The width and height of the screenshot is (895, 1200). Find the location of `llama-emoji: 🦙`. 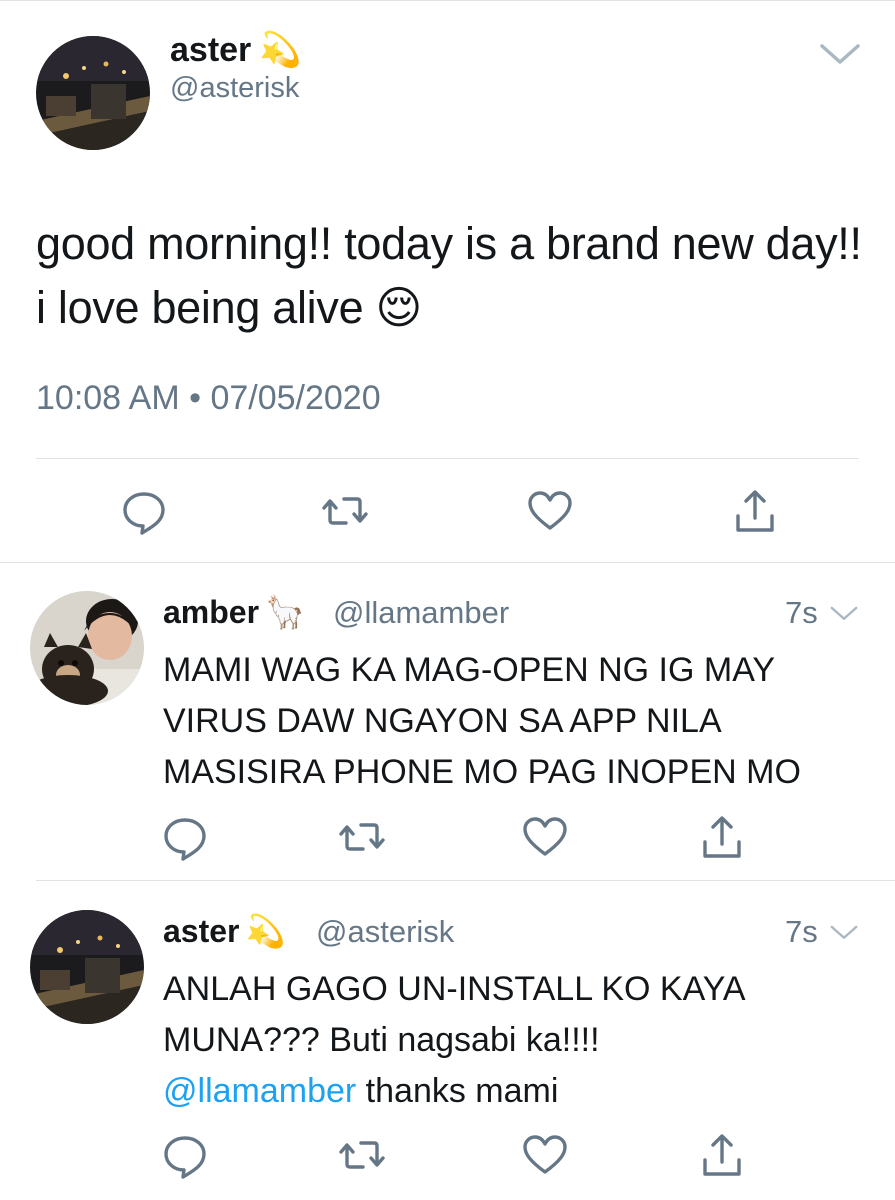

llama-emoji: 🦙 is located at coordinates (285, 612).